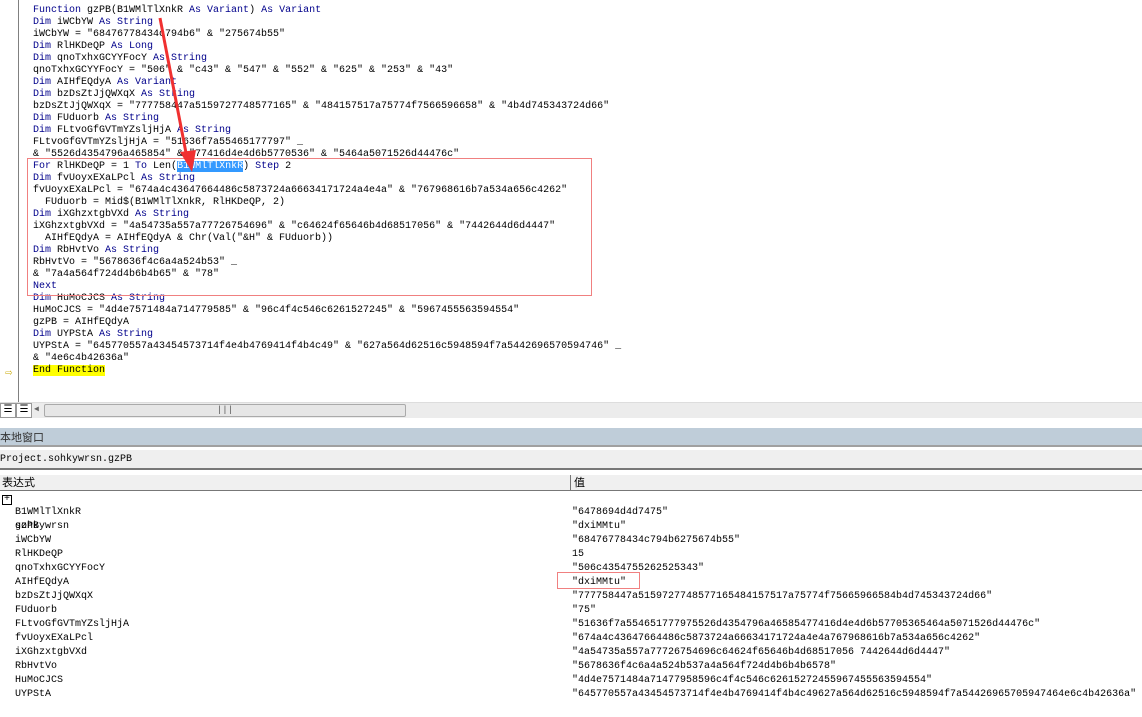 The width and height of the screenshot is (1142, 717). I want to click on code-line: End Function, so click(69, 371).